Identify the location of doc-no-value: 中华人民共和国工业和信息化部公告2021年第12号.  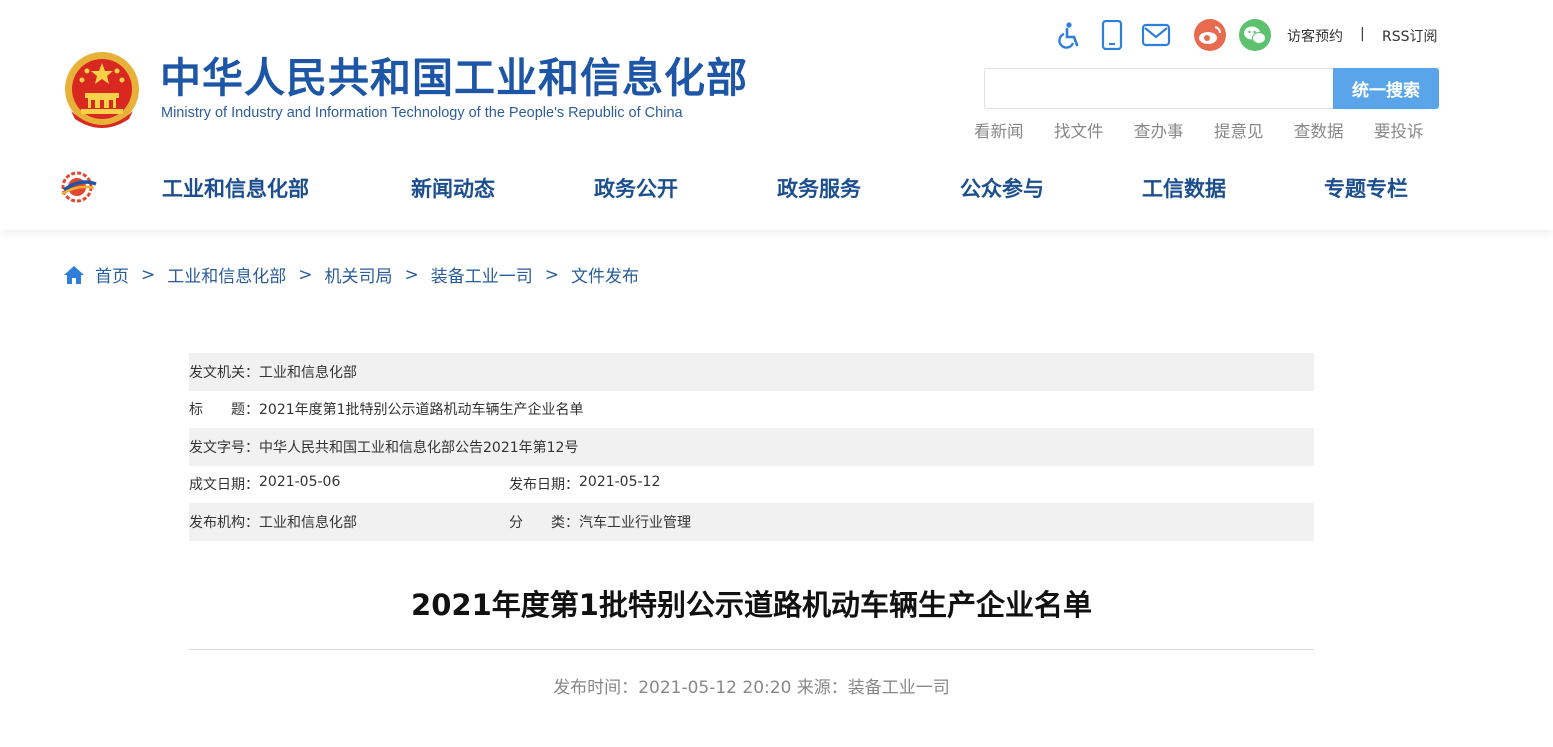
(419, 447).